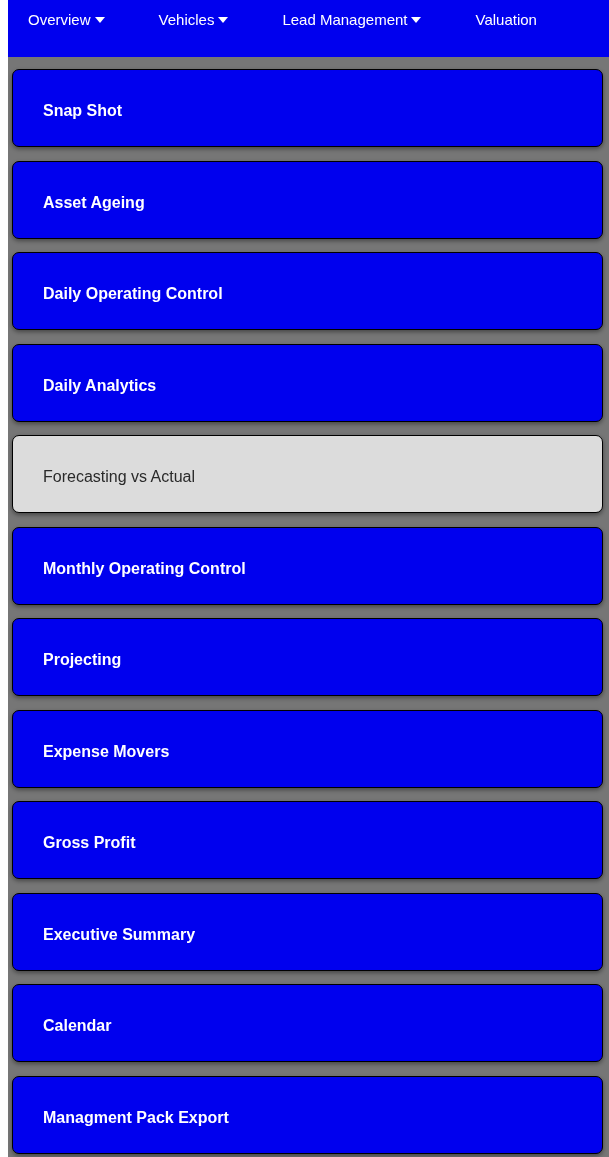 The image size is (609, 1157). Describe the element at coordinates (307, 931) in the screenshot. I see `menu-item: Executive Summary` at that location.